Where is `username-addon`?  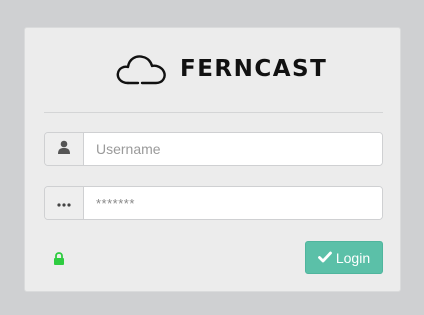 username-addon is located at coordinates (64, 149).